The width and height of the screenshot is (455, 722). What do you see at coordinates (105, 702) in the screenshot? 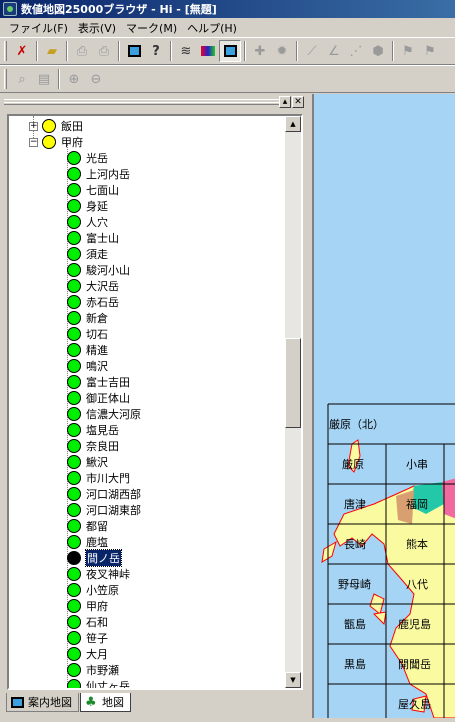
I see `tab-map: ♣ 地図` at bounding box center [105, 702].